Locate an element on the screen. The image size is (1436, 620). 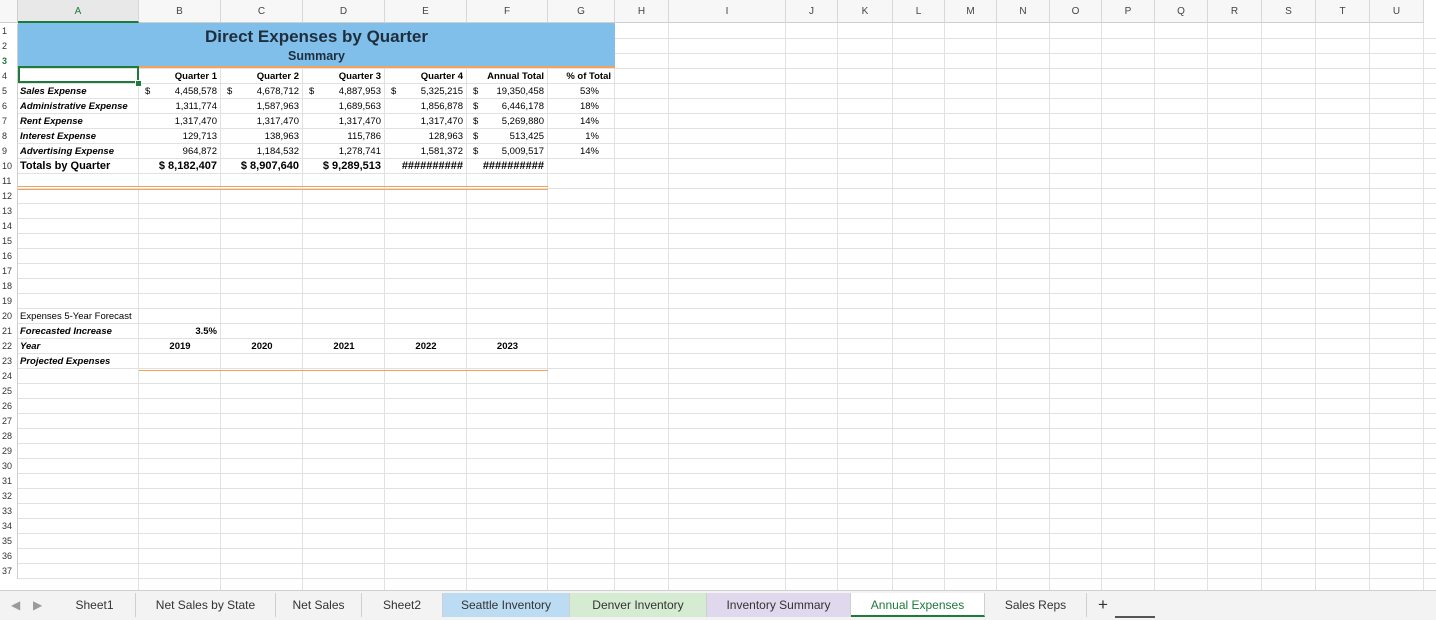
row-header-21: 21 is located at coordinates (9, 331).